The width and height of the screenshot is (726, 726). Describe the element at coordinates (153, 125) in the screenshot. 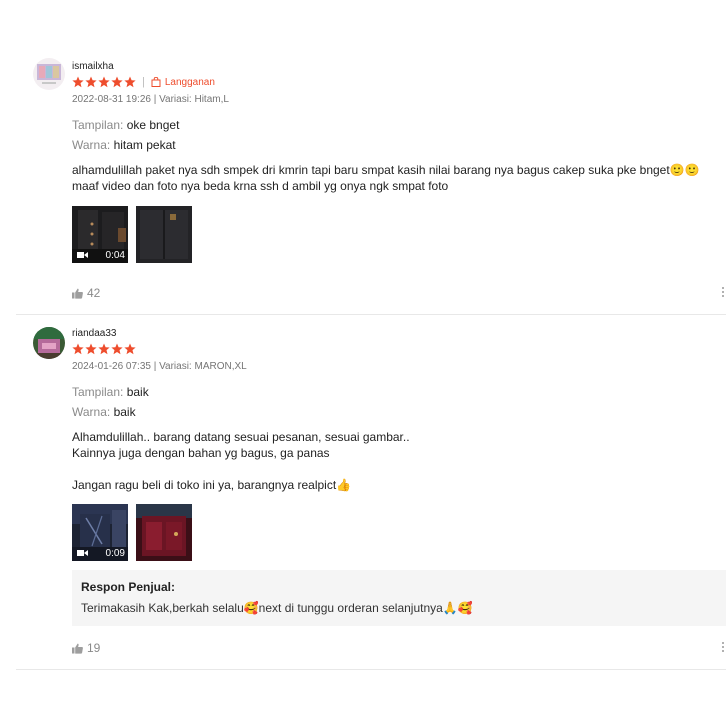

I see `attr-value: oke bnget` at that location.